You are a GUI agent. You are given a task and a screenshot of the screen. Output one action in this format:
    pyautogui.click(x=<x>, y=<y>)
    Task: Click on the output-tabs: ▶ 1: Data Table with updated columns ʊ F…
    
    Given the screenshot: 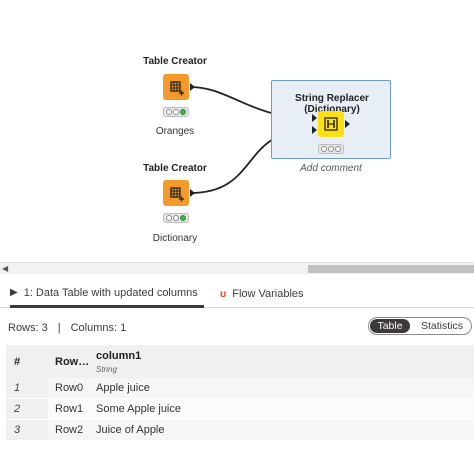 What is the action you would take?
    pyautogui.click(x=237, y=294)
    